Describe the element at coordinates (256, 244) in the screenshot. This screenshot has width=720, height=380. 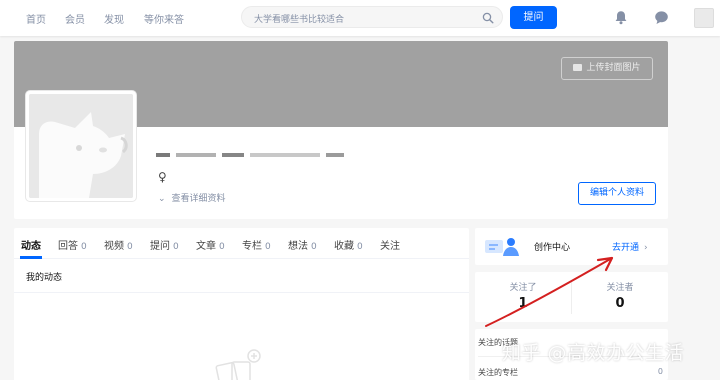
I see `tab-columns: 专栏 0` at that location.